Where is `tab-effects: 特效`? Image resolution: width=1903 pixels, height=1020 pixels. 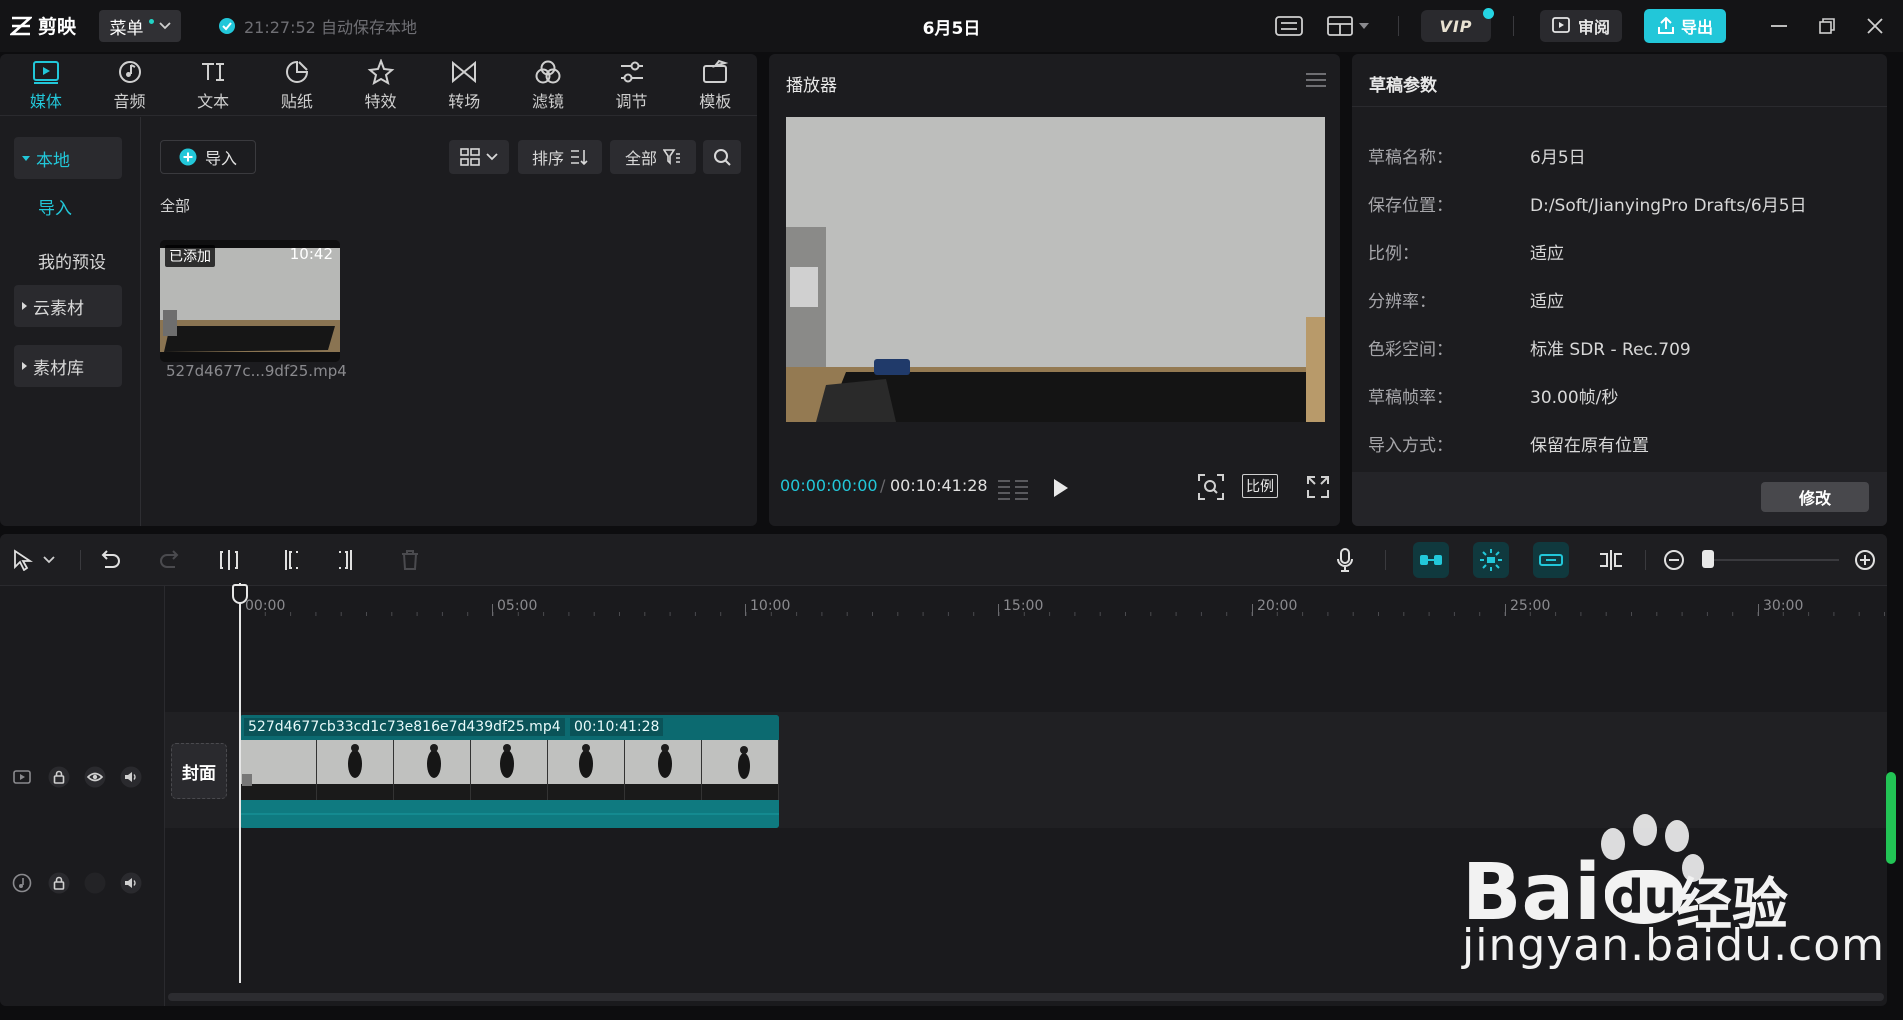 tab-effects: 特效 is located at coordinates (381, 85).